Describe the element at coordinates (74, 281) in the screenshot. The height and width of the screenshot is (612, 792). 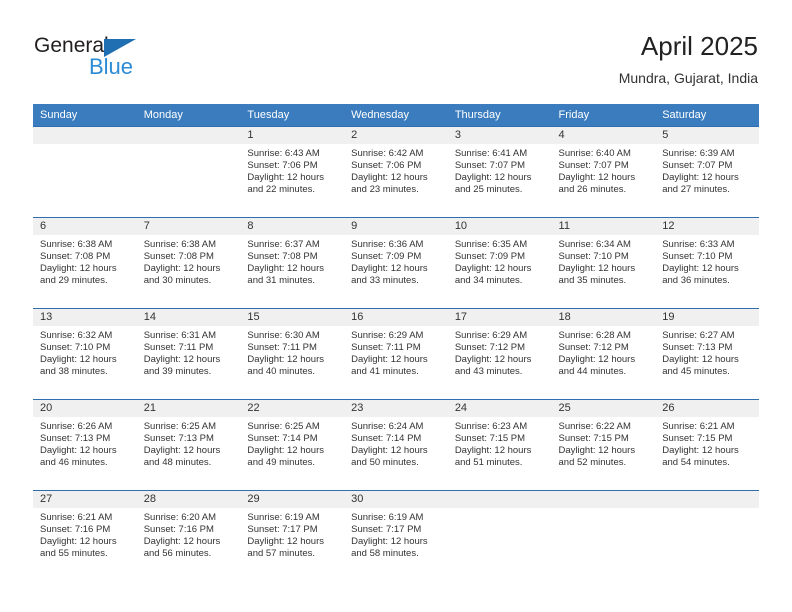
I see `daylight-text-line2: and 29 minutes.` at that location.